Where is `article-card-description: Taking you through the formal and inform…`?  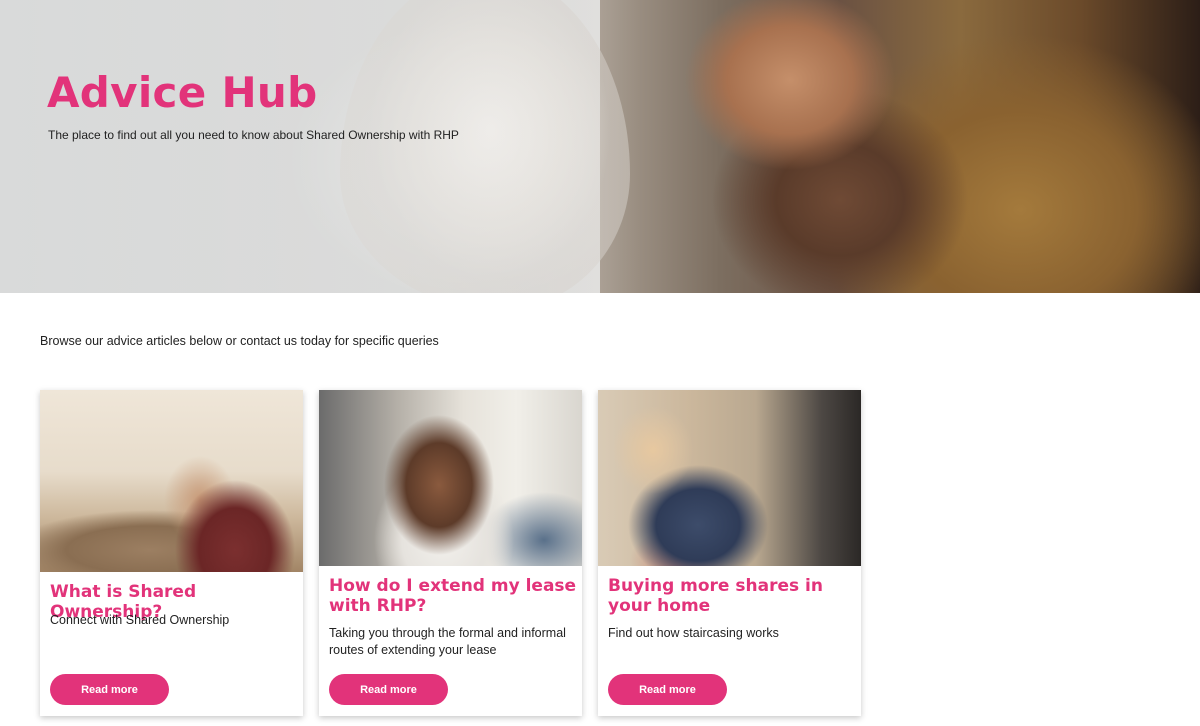 article-card-description: Taking you through the formal and inform… is located at coordinates (447, 641).